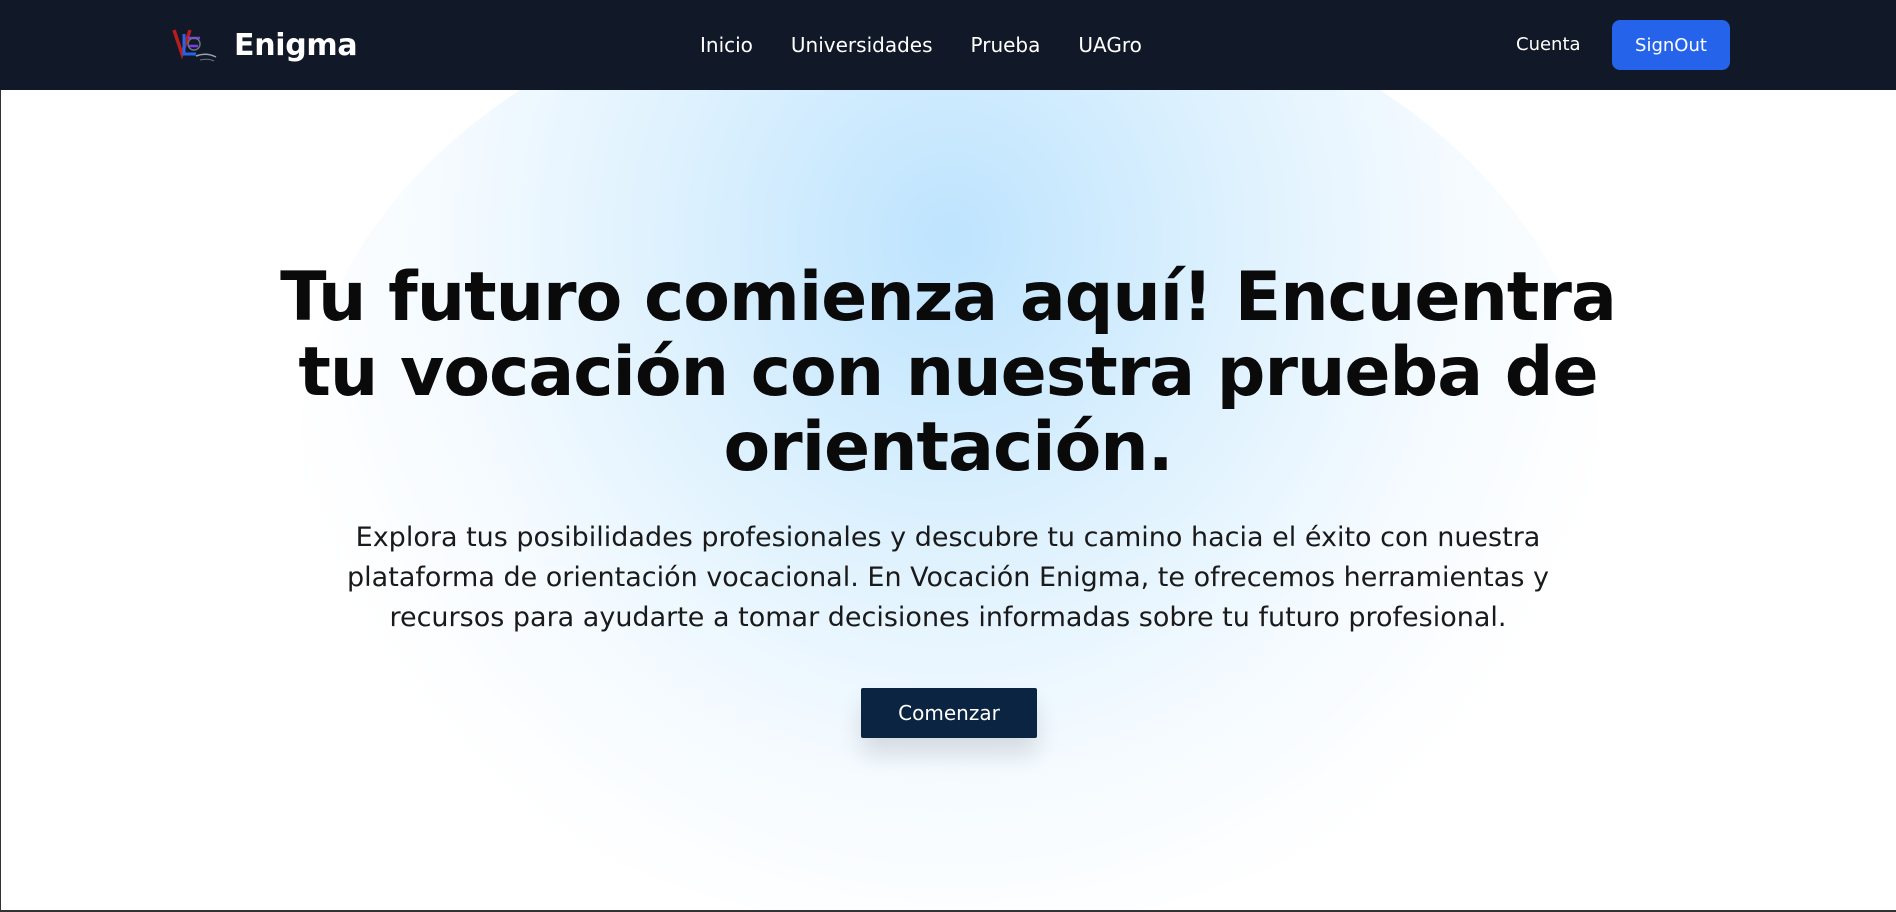  Describe the element at coordinates (862, 45) in the screenshot. I see `nav-link-universidades: Universidades` at that location.